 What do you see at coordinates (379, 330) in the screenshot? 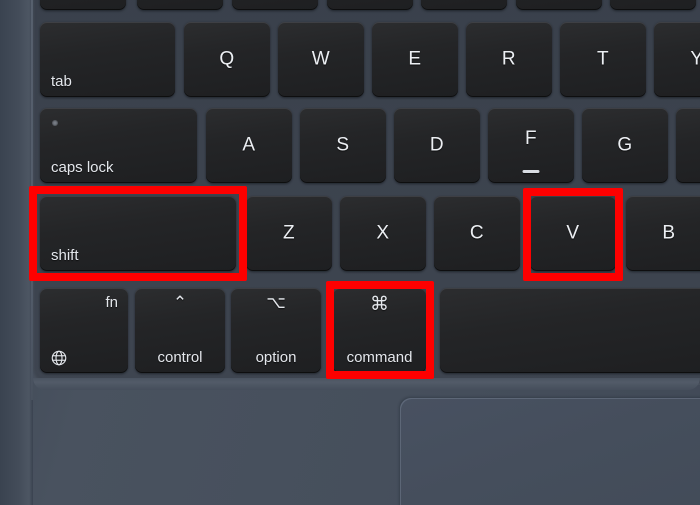
I see `key-command: ⌘ command` at bounding box center [379, 330].